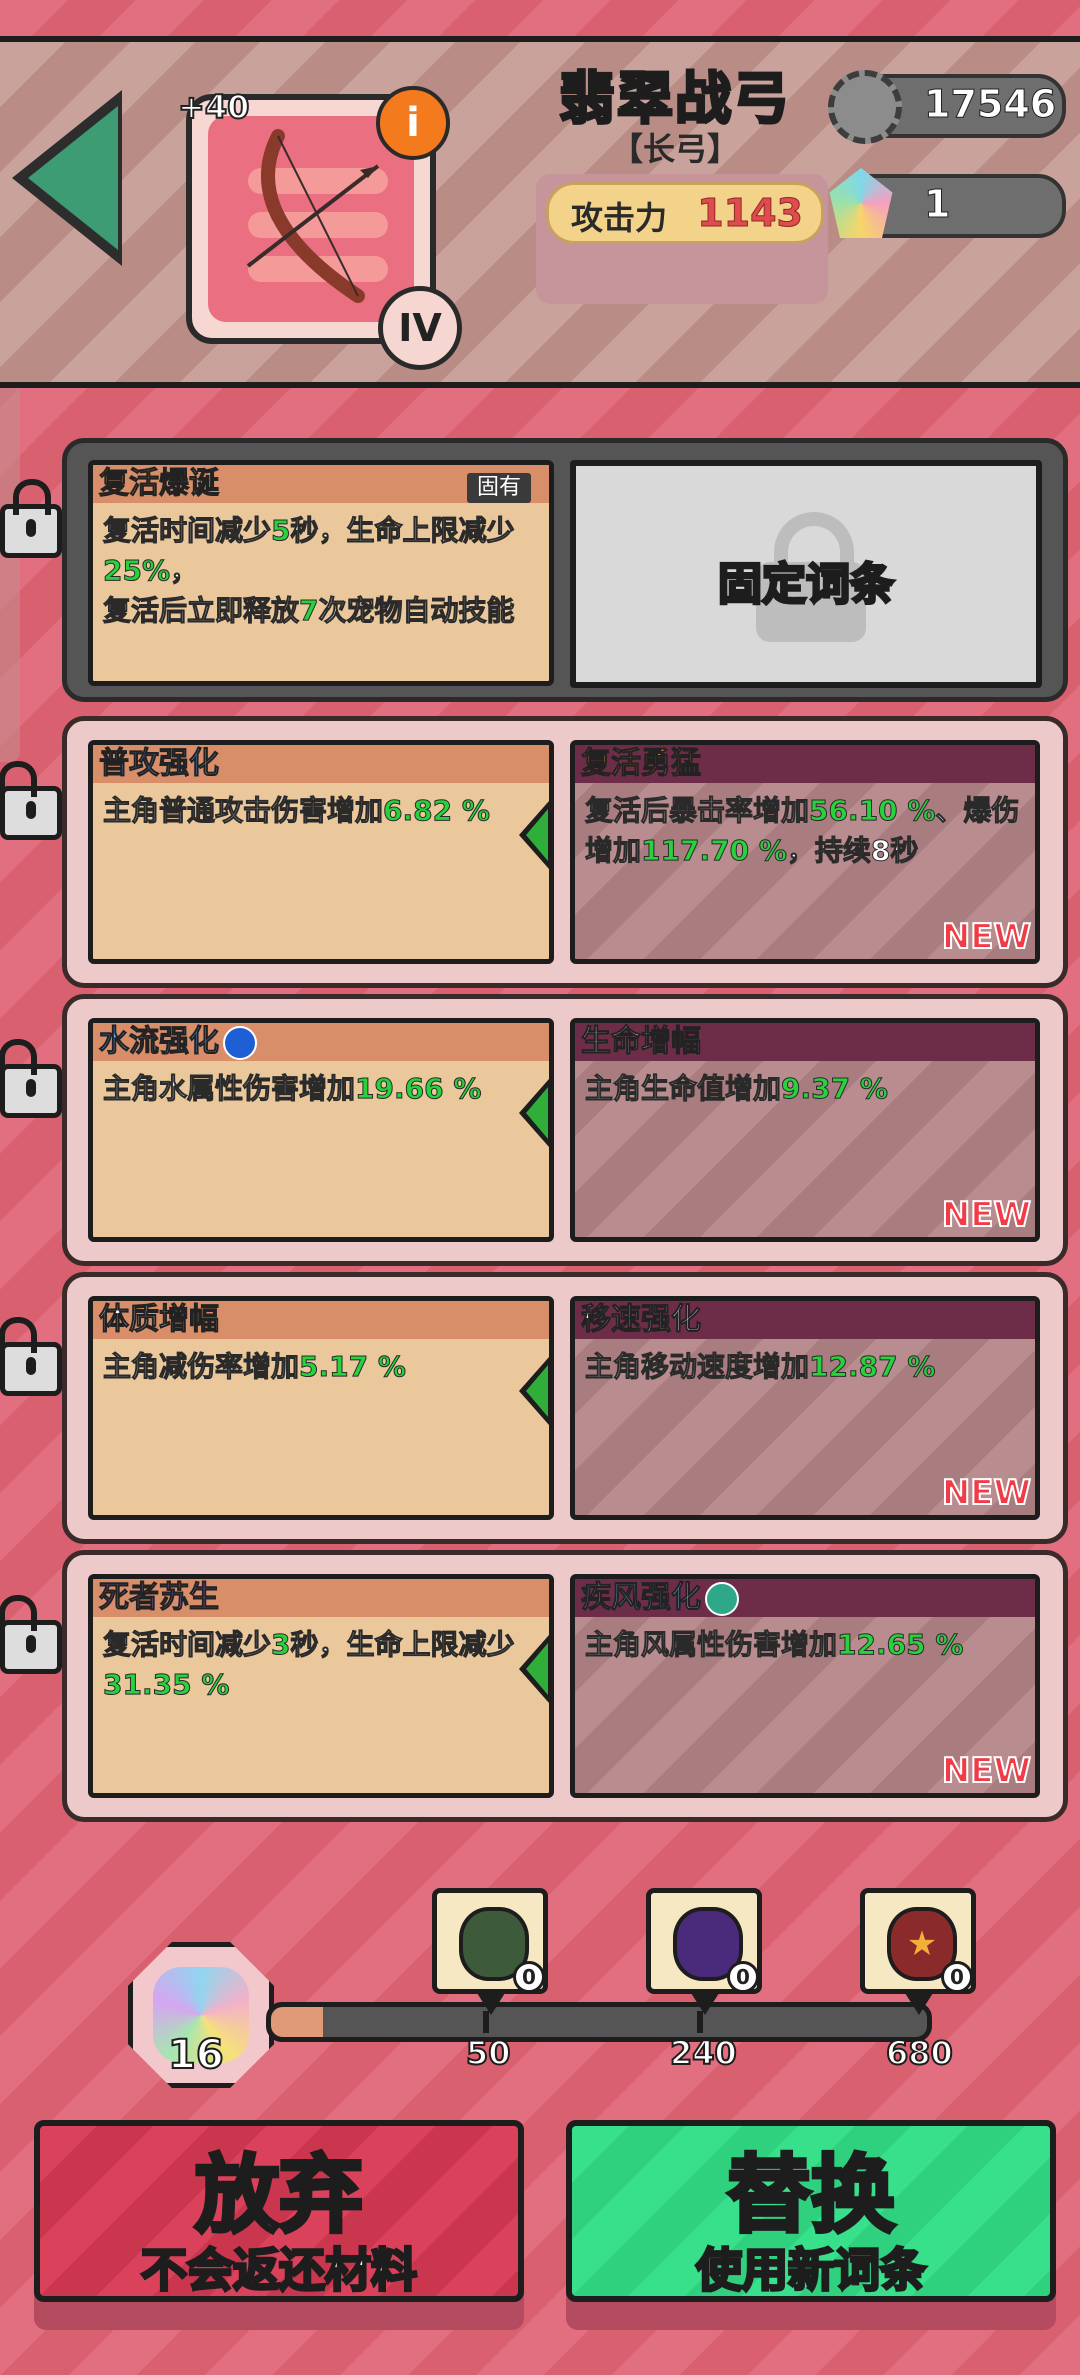  What do you see at coordinates (641, 1320) in the screenshot?
I see `affix-name: 移速强化` at bounding box center [641, 1320].